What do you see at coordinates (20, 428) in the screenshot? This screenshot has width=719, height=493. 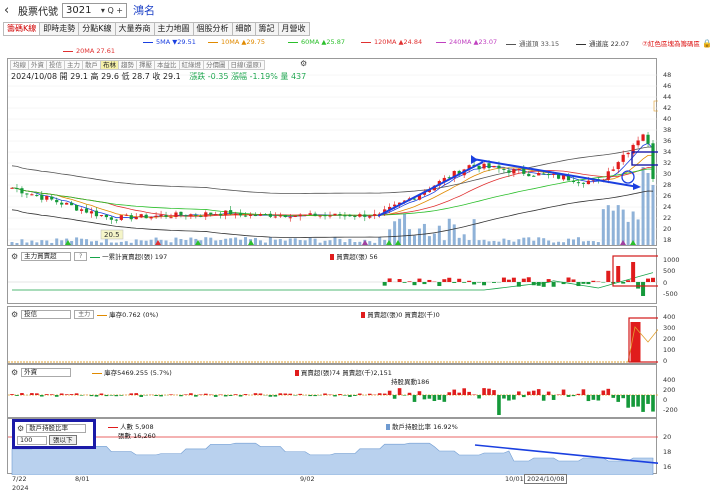 I see `gear-icon: ⚙` at bounding box center [20, 428].